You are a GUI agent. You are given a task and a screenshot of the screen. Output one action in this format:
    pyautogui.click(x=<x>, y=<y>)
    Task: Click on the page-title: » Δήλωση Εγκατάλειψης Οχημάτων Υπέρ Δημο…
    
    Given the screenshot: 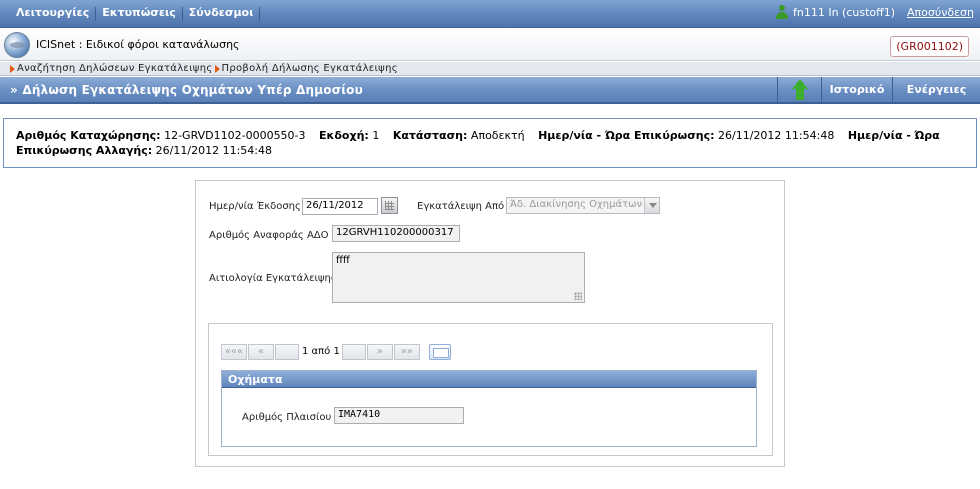 What is the action you would take?
    pyautogui.click(x=186, y=90)
    